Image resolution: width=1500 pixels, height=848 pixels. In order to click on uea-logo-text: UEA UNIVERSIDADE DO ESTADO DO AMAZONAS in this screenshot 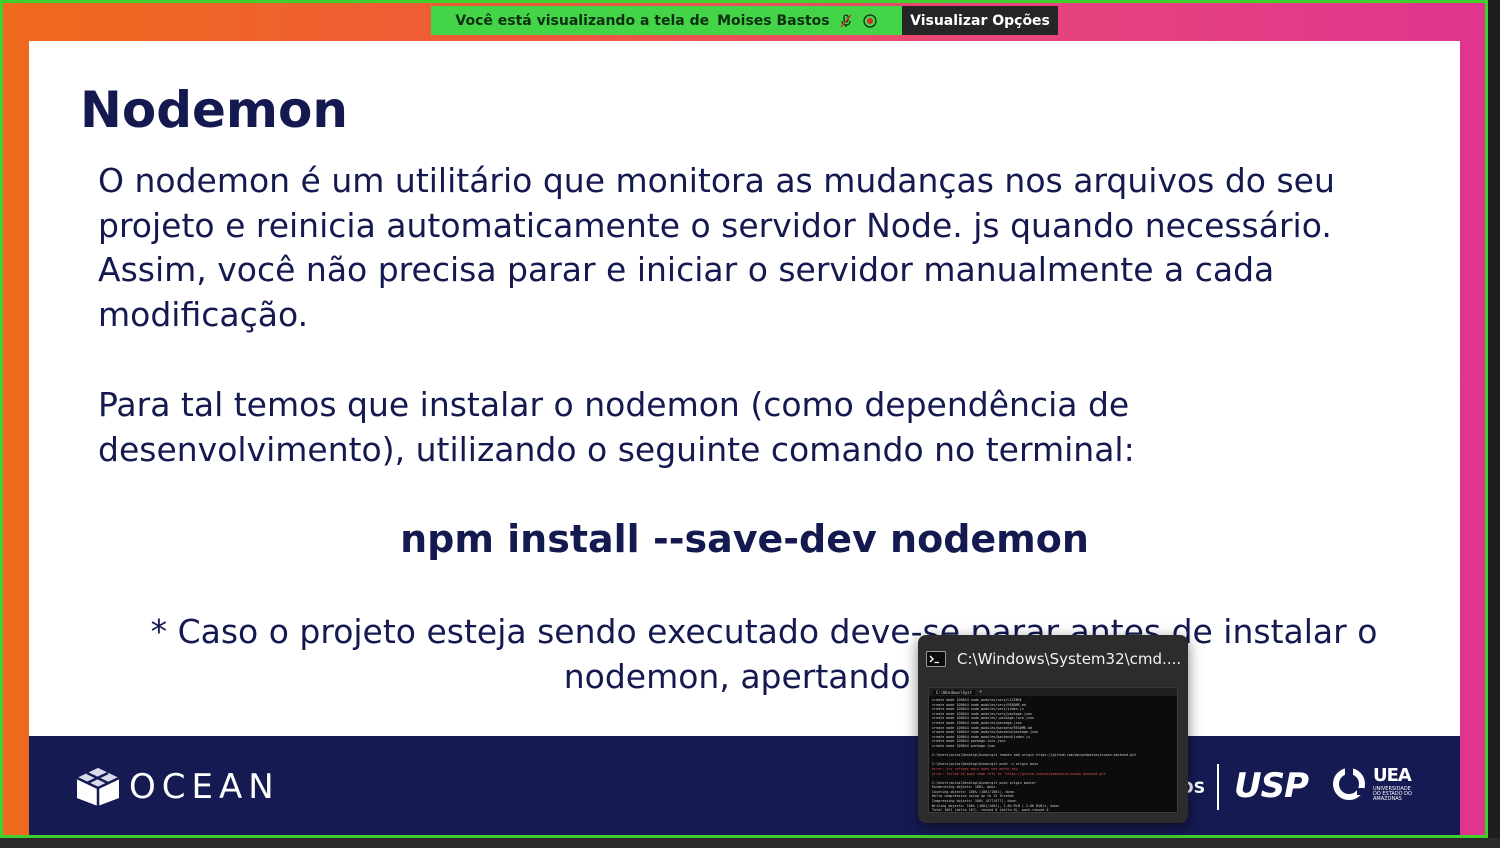, I will do `click(1395, 783)`.